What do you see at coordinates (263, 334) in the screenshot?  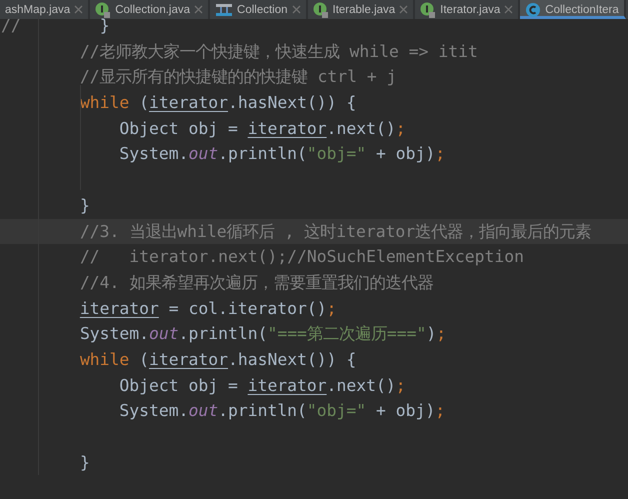 I see `code-line: System.out.println("===第二次遍历===");` at bounding box center [263, 334].